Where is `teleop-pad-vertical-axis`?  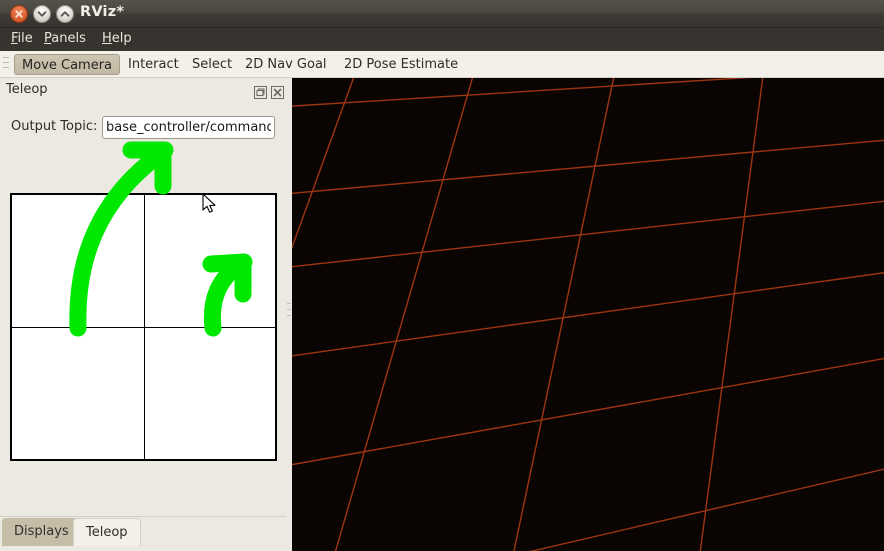
teleop-pad-vertical-axis is located at coordinates (144, 327).